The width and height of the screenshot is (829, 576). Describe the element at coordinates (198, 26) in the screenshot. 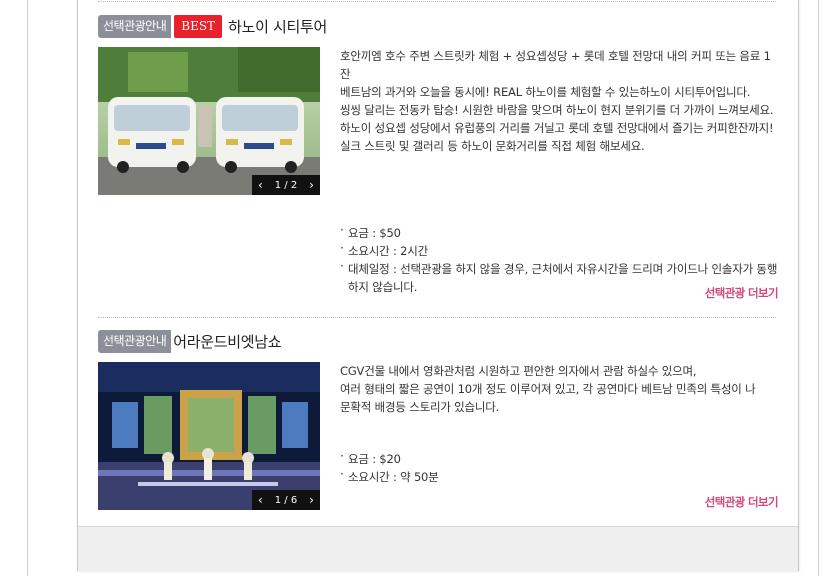

I see `best-badge: BEST` at that location.